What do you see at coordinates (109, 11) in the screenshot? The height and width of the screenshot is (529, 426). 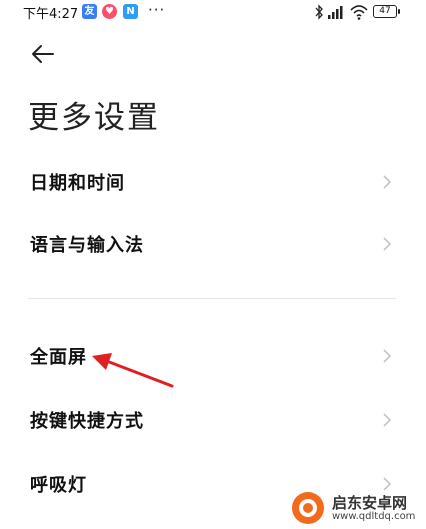 I see `notification-heart-icon: ♥` at bounding box center [109, 11].